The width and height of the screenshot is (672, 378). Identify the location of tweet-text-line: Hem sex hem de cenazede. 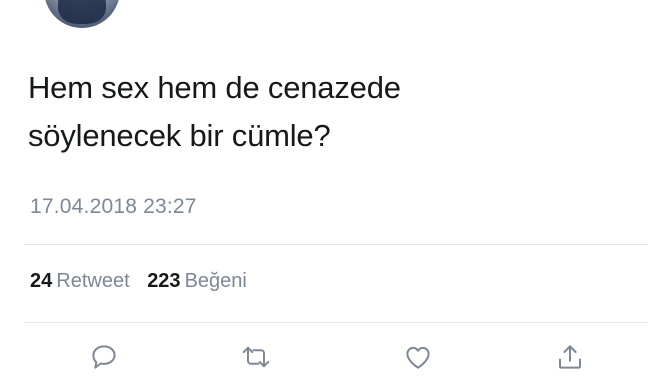
(214, 87).